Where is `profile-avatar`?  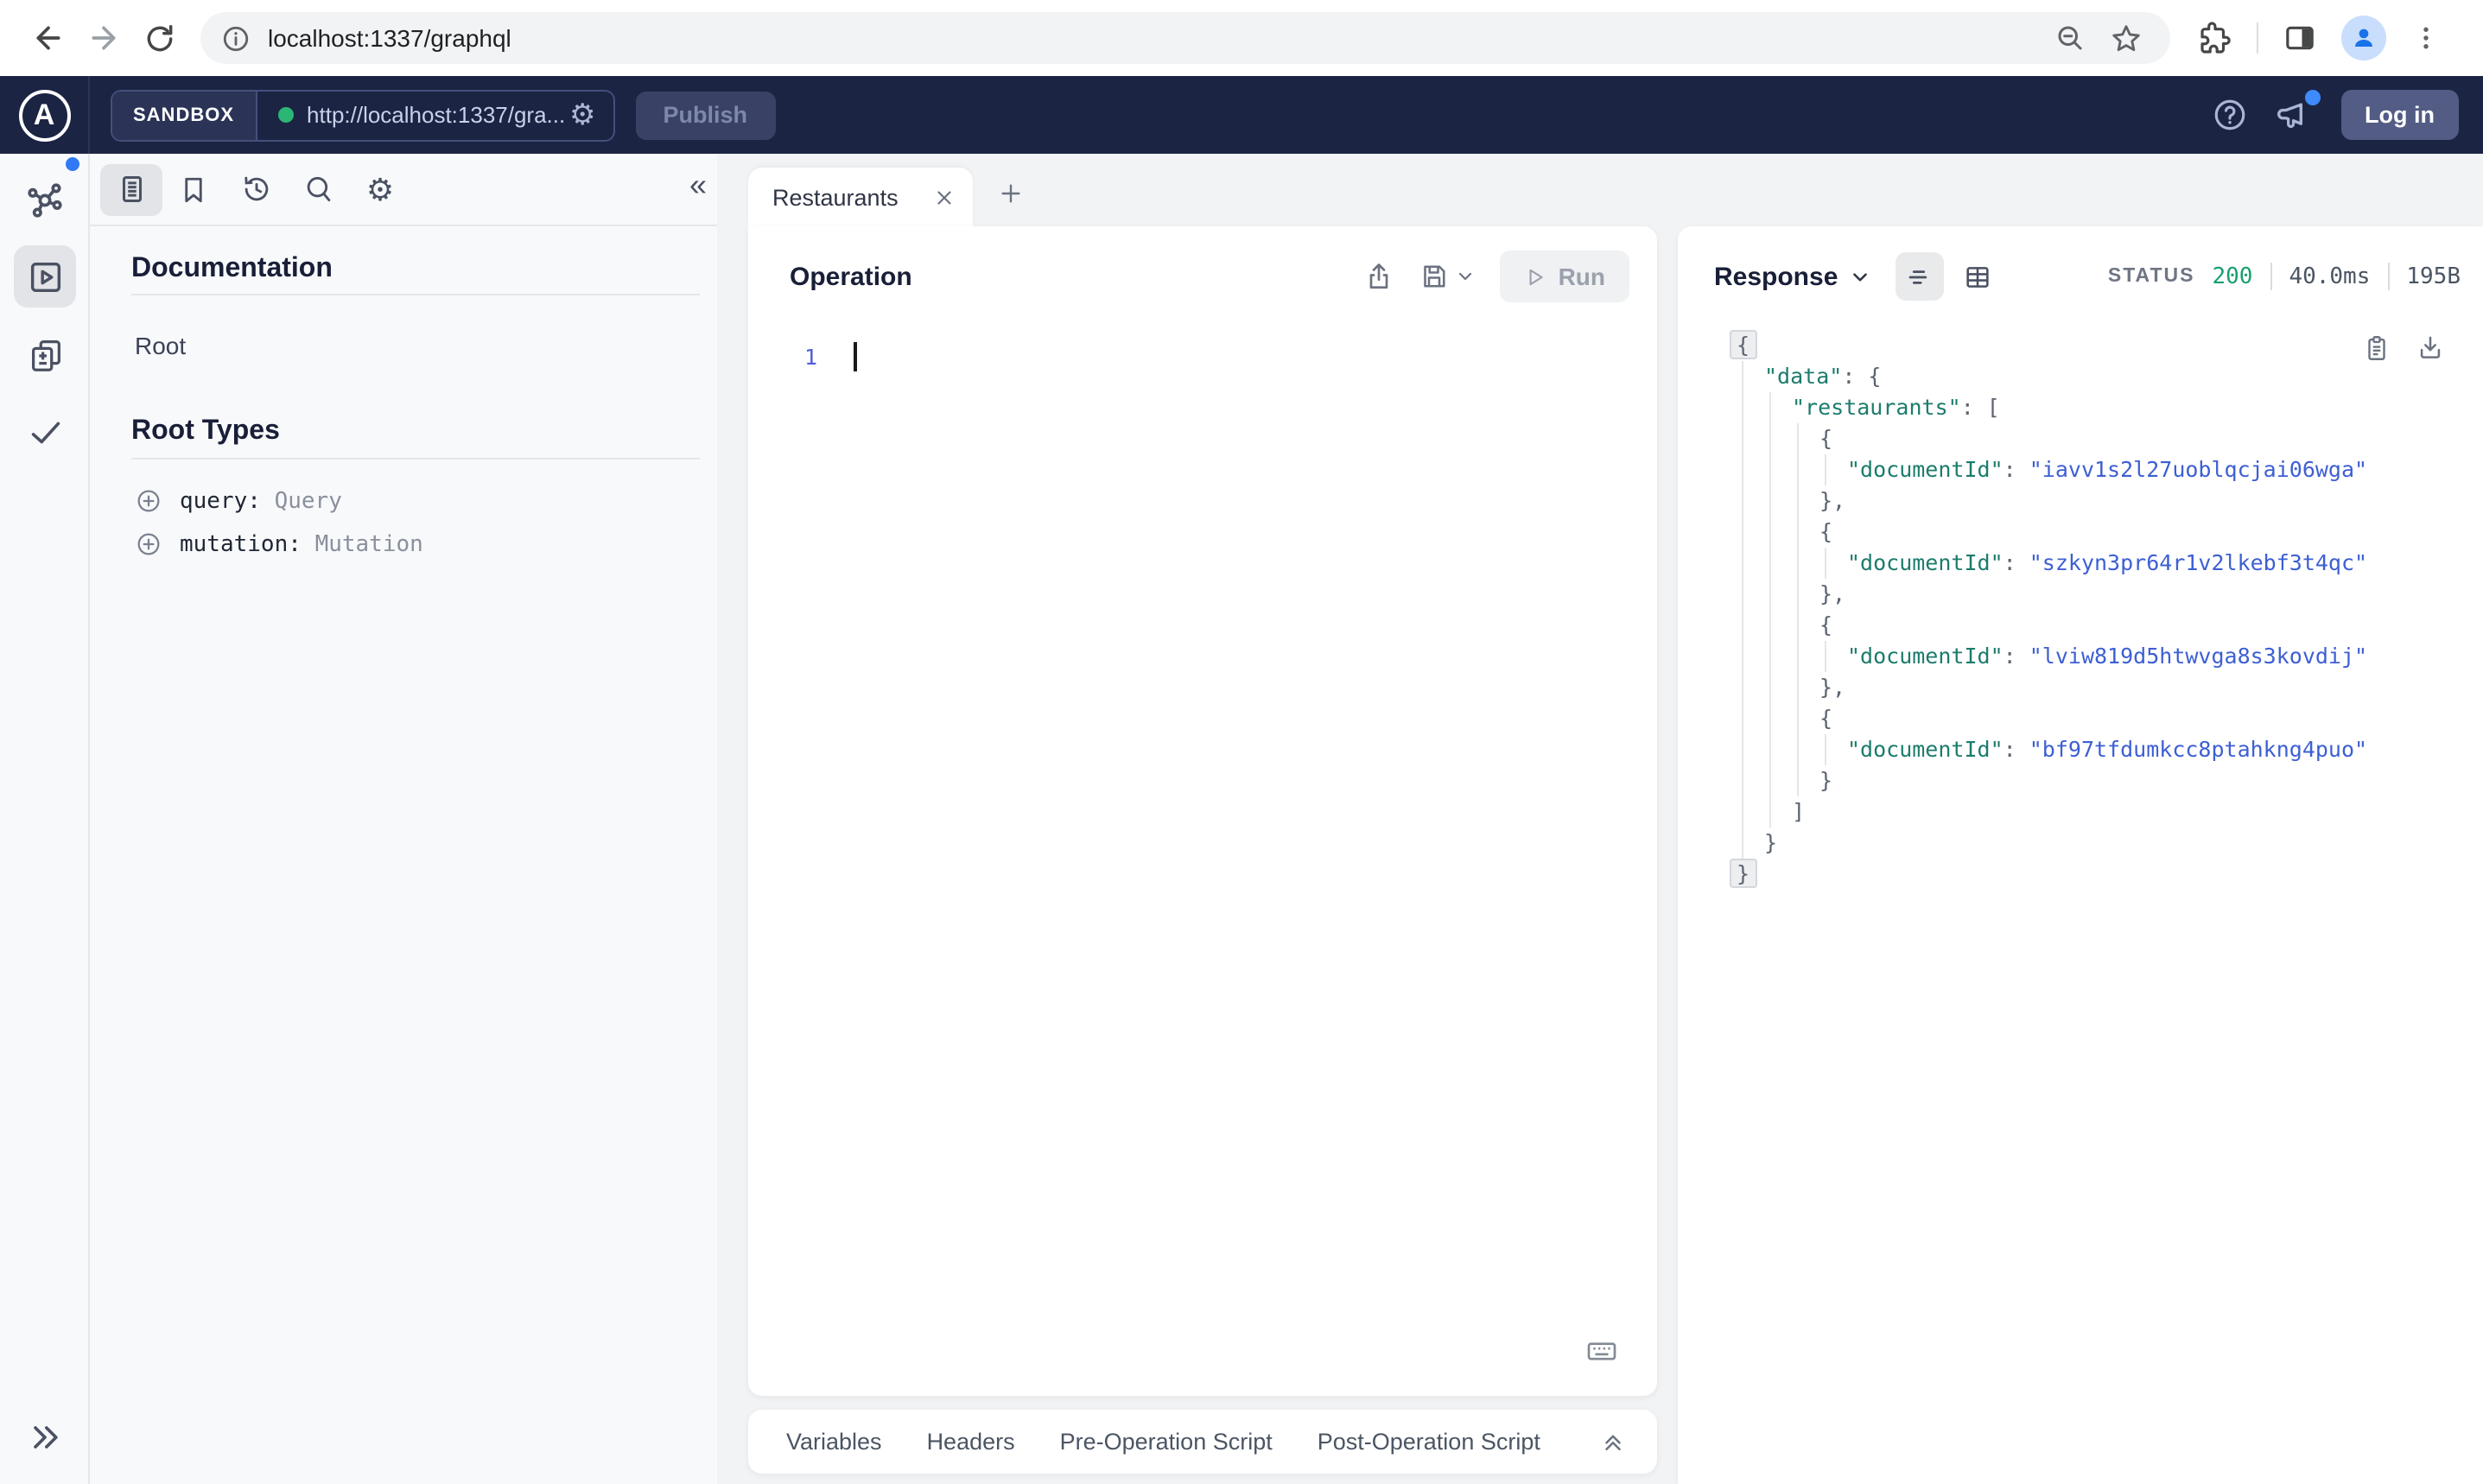
profile-avatar is located at coordinates (2364, 38).